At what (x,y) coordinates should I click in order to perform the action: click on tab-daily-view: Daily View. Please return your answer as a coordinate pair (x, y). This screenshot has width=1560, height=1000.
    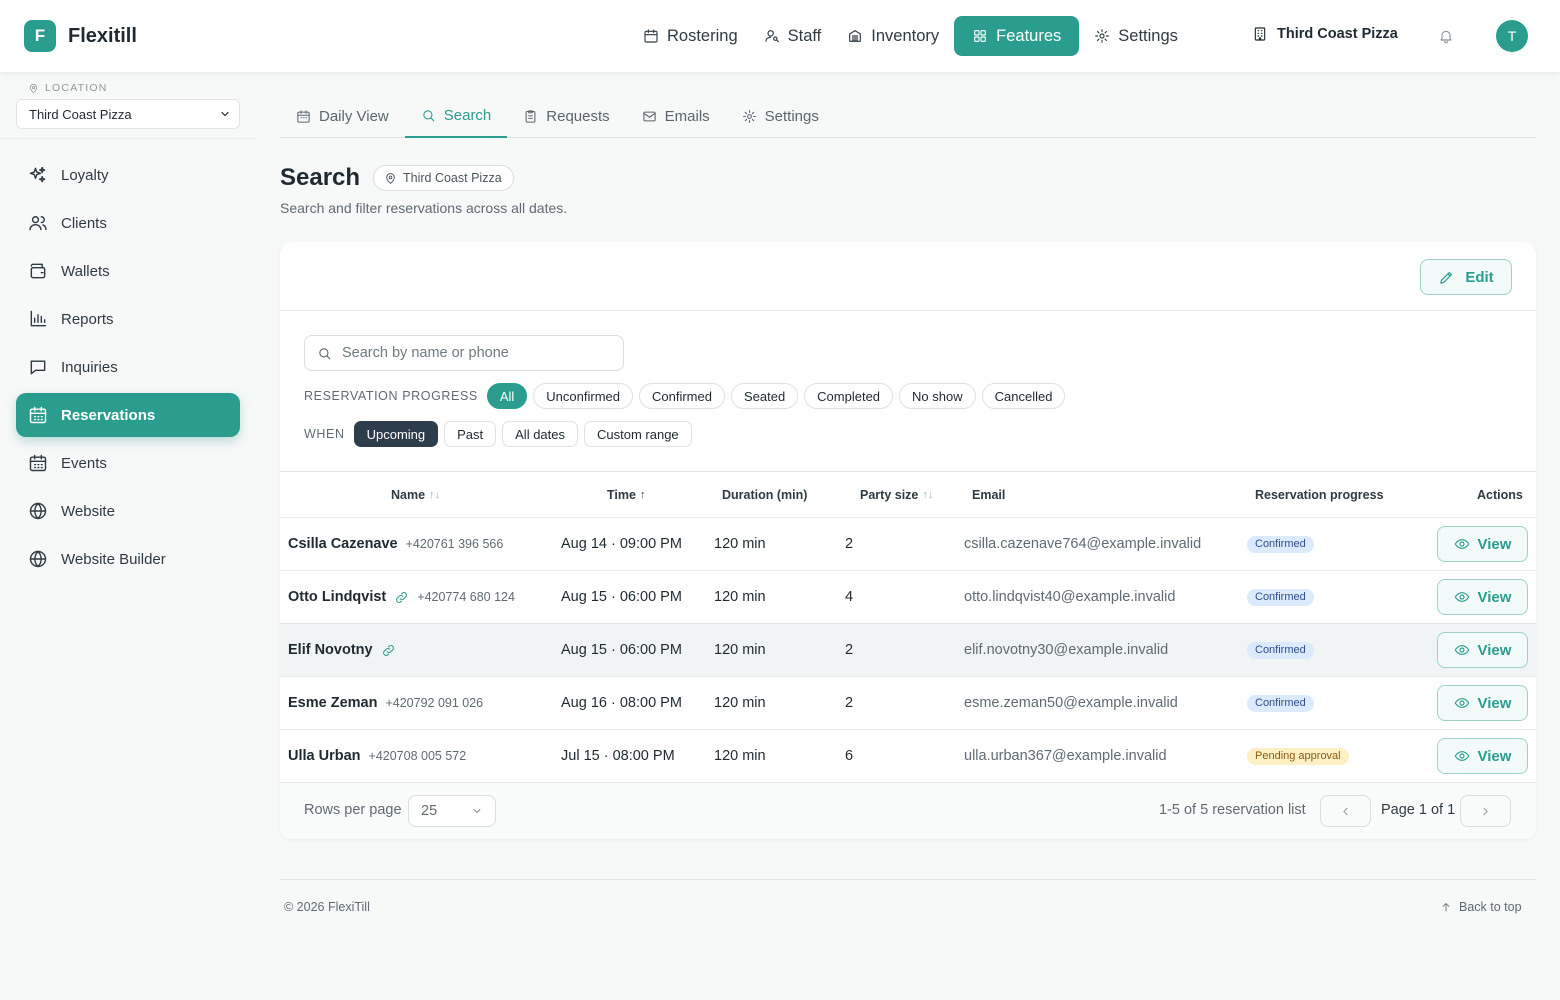
    Looking at the image, I should click on (342, 116).